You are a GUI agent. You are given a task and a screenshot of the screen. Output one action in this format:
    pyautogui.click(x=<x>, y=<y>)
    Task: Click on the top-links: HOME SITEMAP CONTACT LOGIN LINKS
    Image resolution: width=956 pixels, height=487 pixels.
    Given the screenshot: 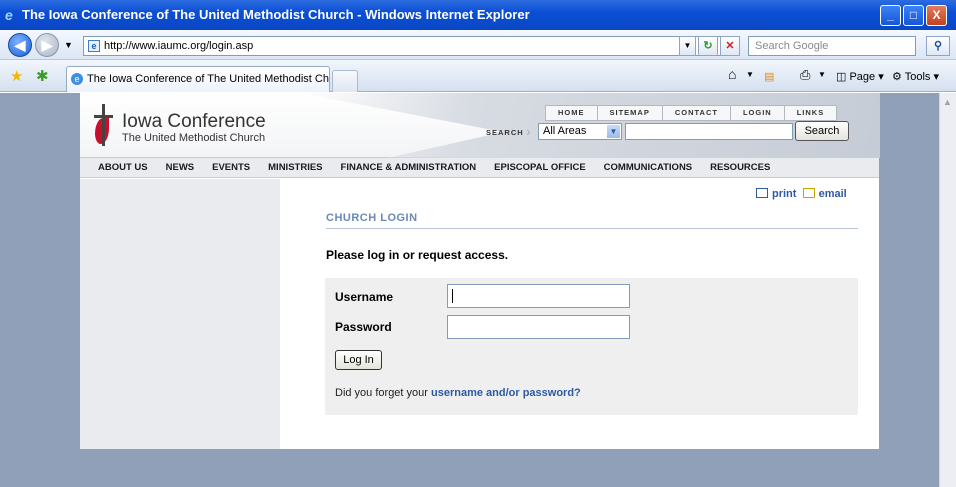 What is the action you would take?
    pyautogui.click(x=691, y=113)
    